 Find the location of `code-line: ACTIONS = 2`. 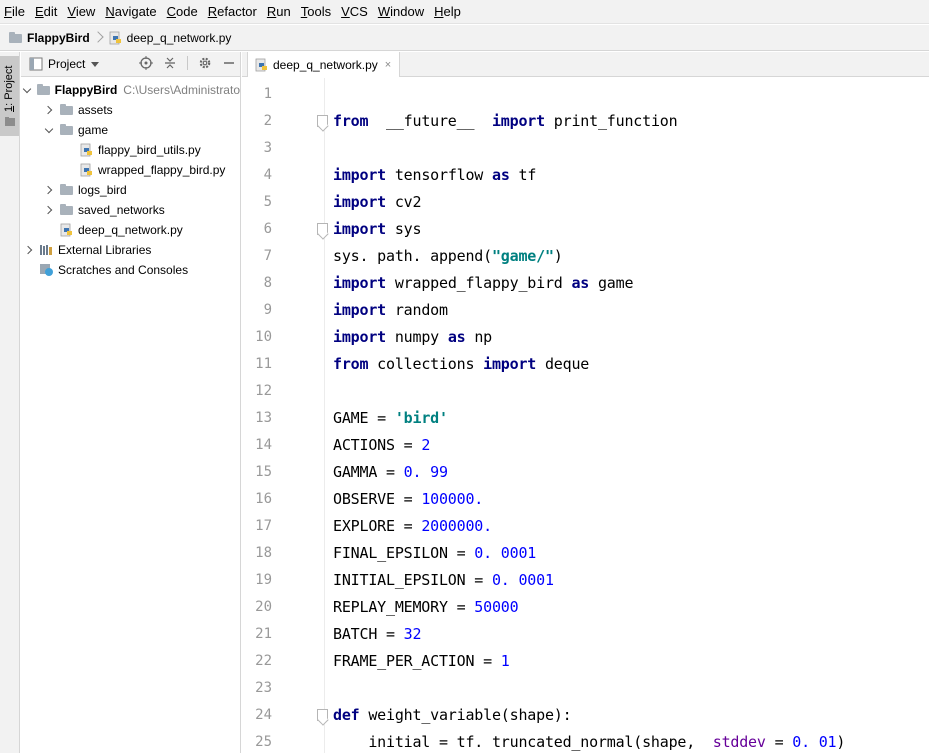

code-line: ACTIONS = 2 is located at coordinates (381, 445).